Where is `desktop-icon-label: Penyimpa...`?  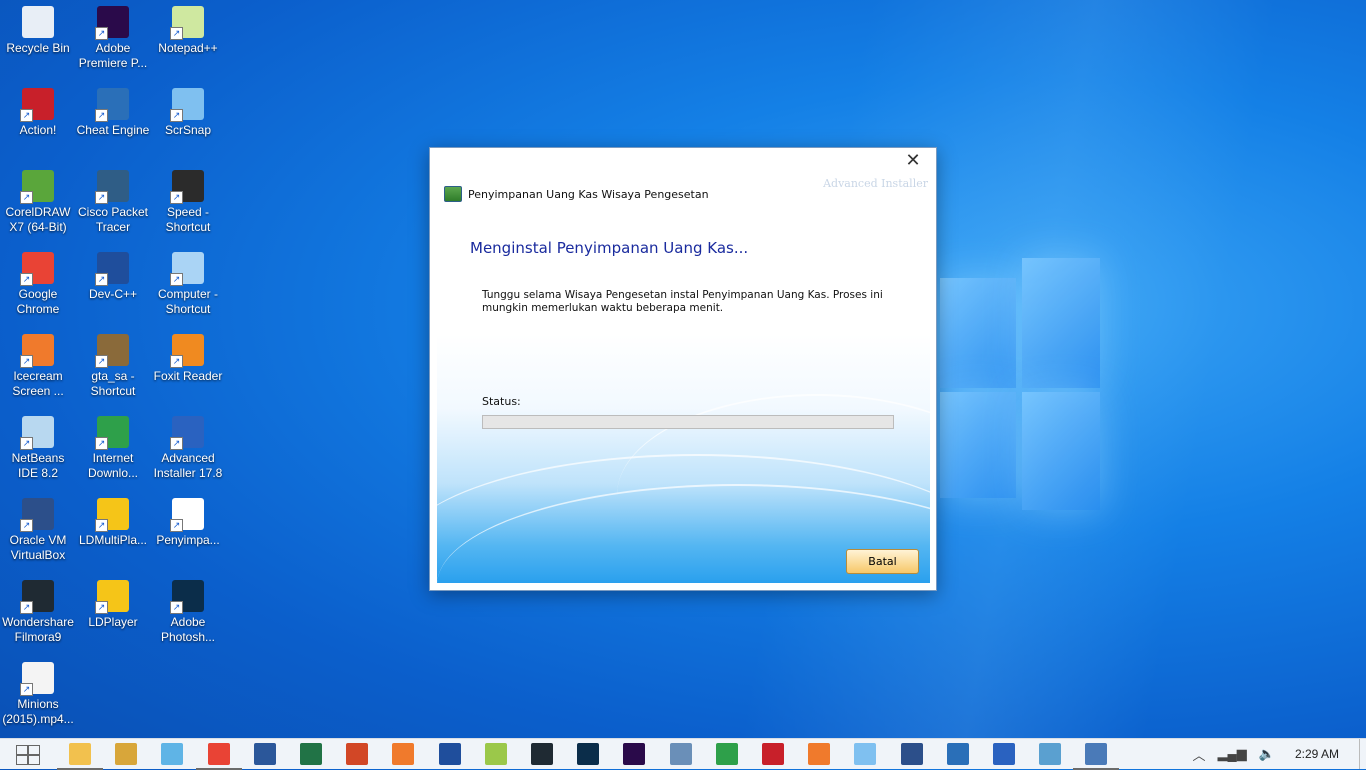 desktop-icon-label: Penyimpa... is located at coordinates (188, 540).